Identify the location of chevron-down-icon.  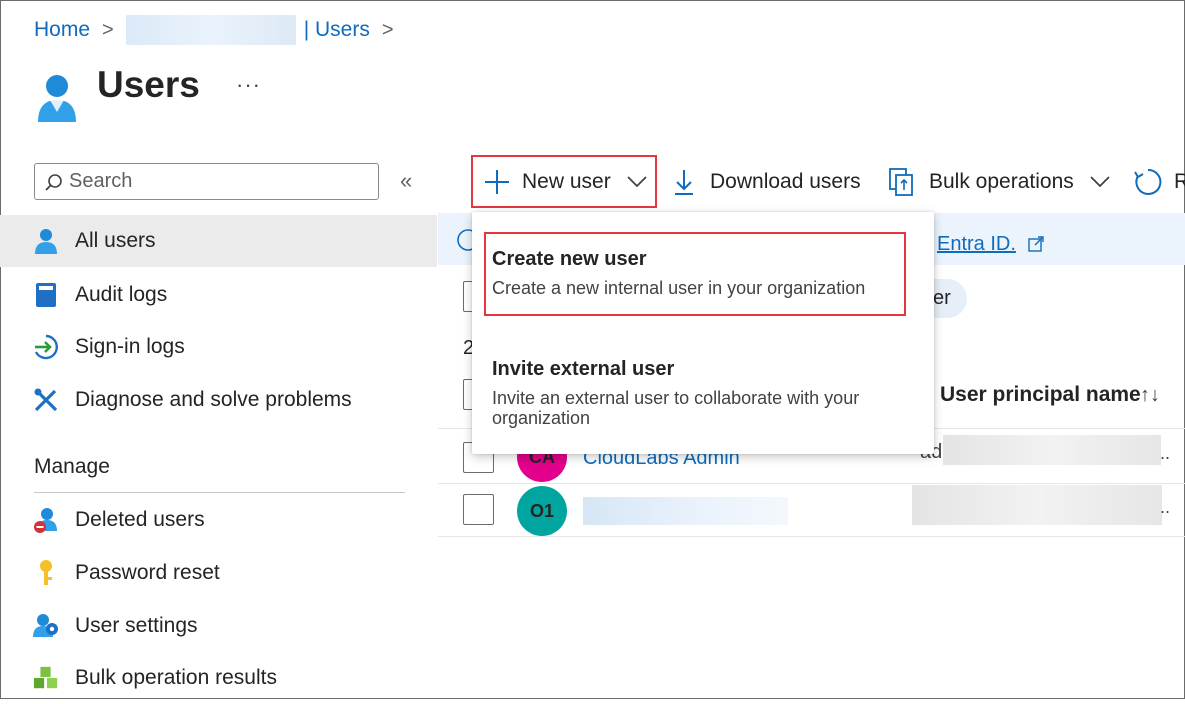
(1100, 182).